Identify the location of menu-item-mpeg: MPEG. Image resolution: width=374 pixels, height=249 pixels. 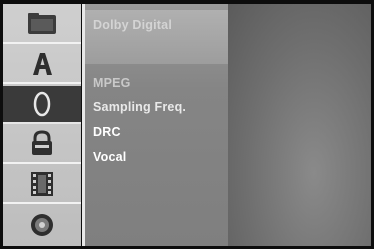
(112, 83).